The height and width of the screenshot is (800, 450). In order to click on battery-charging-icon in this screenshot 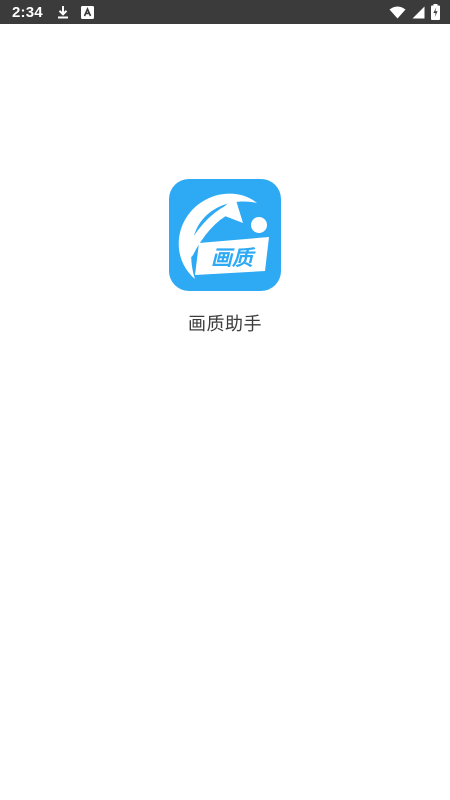, I will do `click(435, 12)`.